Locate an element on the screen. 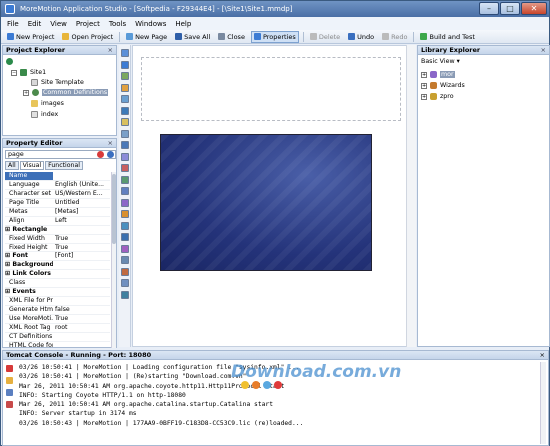 The image size is (550, 446). scroll-thumb is located at coordinates (114, 209).